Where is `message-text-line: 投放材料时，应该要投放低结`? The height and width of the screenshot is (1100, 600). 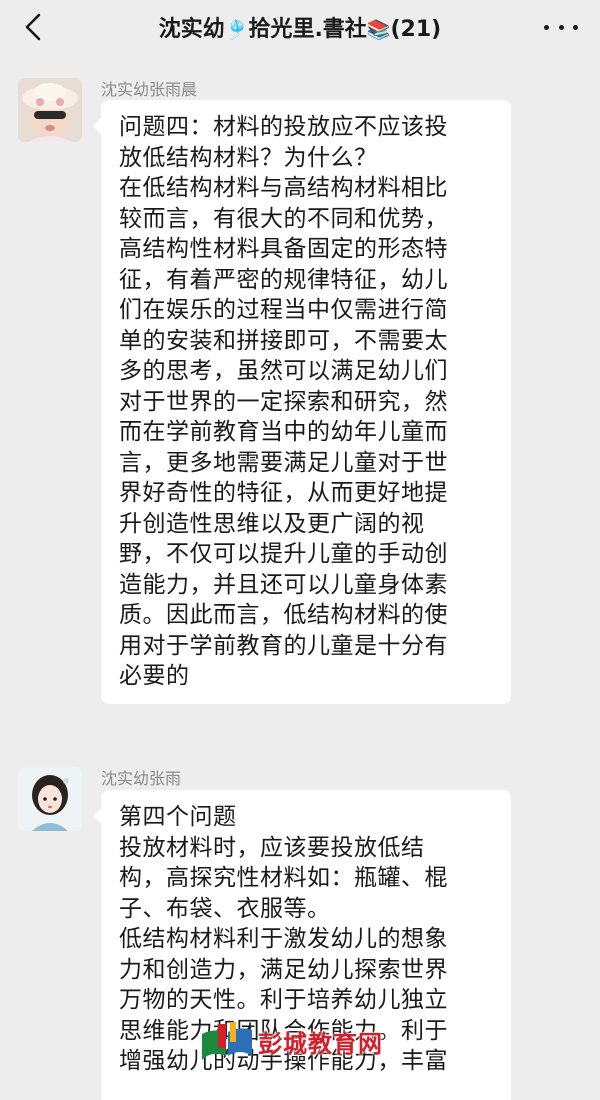
message-text-line: 投放材料时，应该要投放低结 is located at coordinates (272, 847).